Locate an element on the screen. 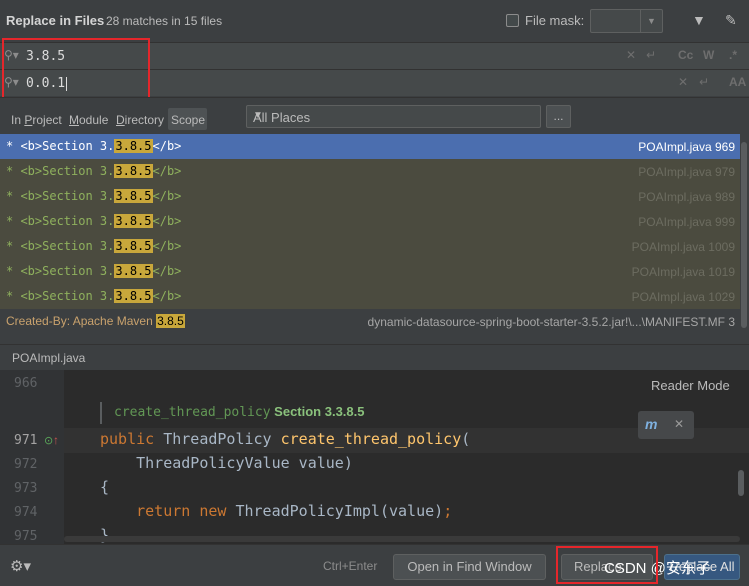 This screenshot has height=586, width=749. results-scrollbar is located at coordinates (744, 236).